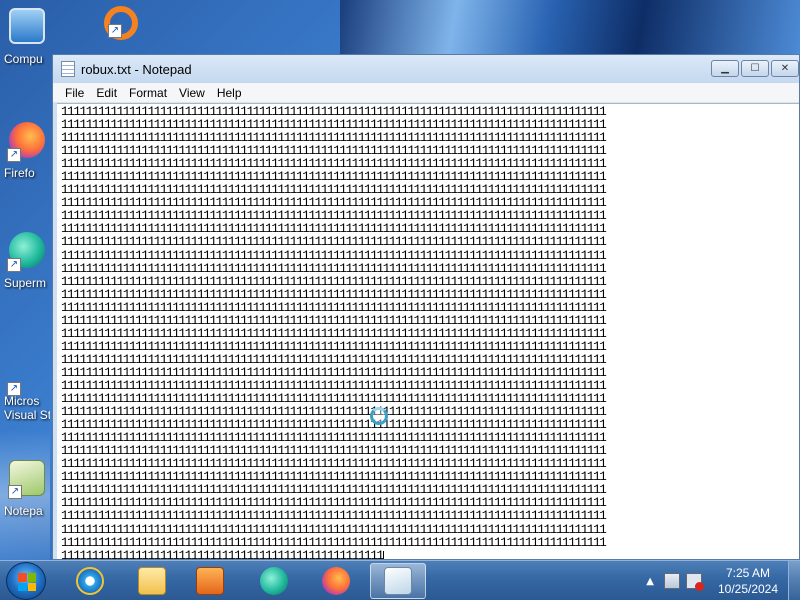 The height and width of the screenshot is (600, 800). Describe the element at coordinates (785, 68) in the screenshot. I see `close-button: ✕` at that location.